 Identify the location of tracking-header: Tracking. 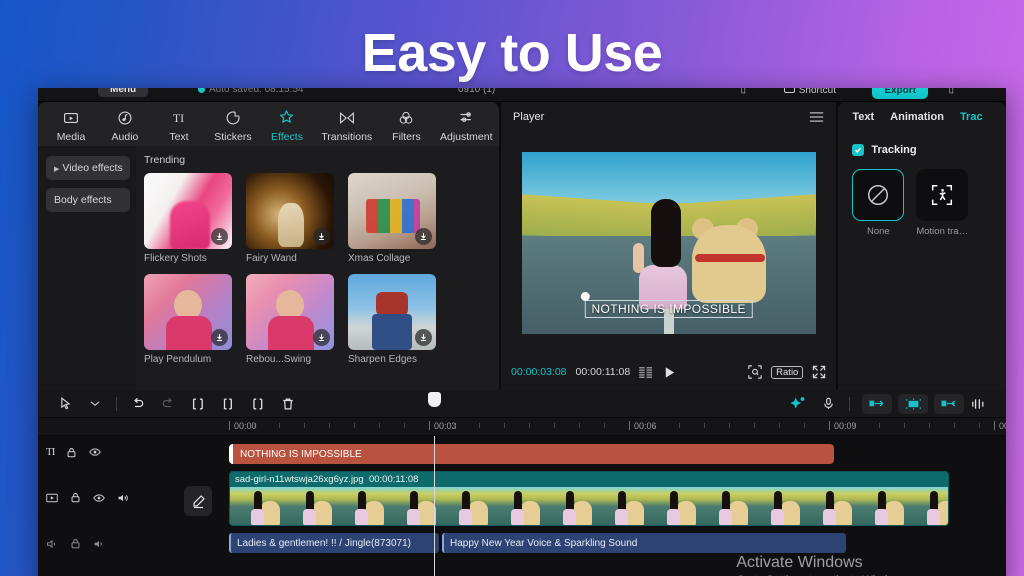
(923, 150).